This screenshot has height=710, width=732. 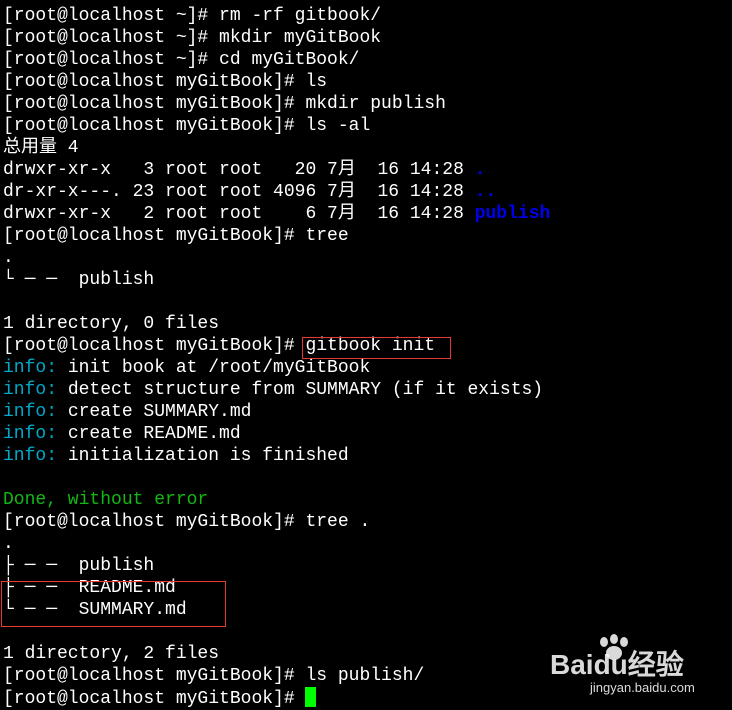 I want to click on terminal-line: 总用量 4, so click(x=41, y=148).